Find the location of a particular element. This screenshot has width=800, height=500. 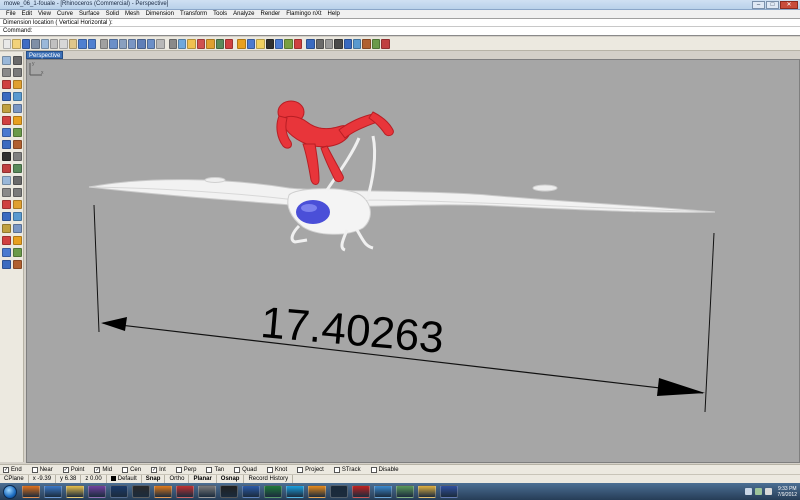

osnap-perp: Perp is located at coordinates (185, 469).